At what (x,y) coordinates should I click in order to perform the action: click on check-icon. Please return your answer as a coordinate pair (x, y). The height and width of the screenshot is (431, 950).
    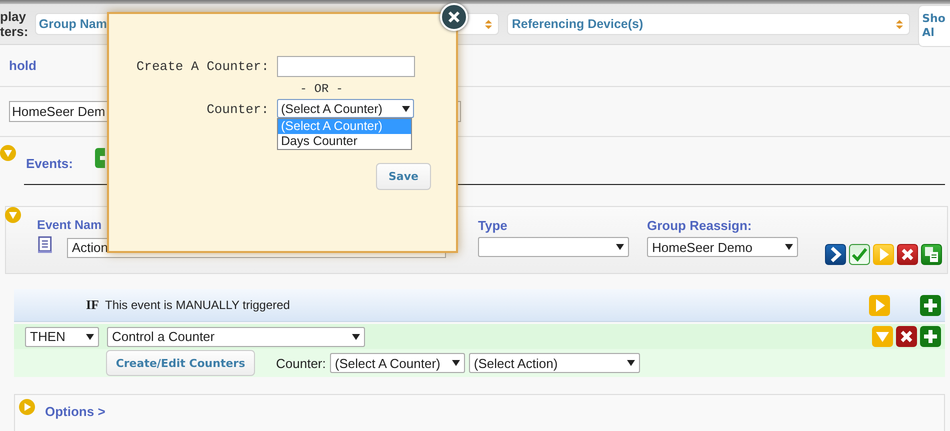
    Looking at the image, I should click on (859, 254).